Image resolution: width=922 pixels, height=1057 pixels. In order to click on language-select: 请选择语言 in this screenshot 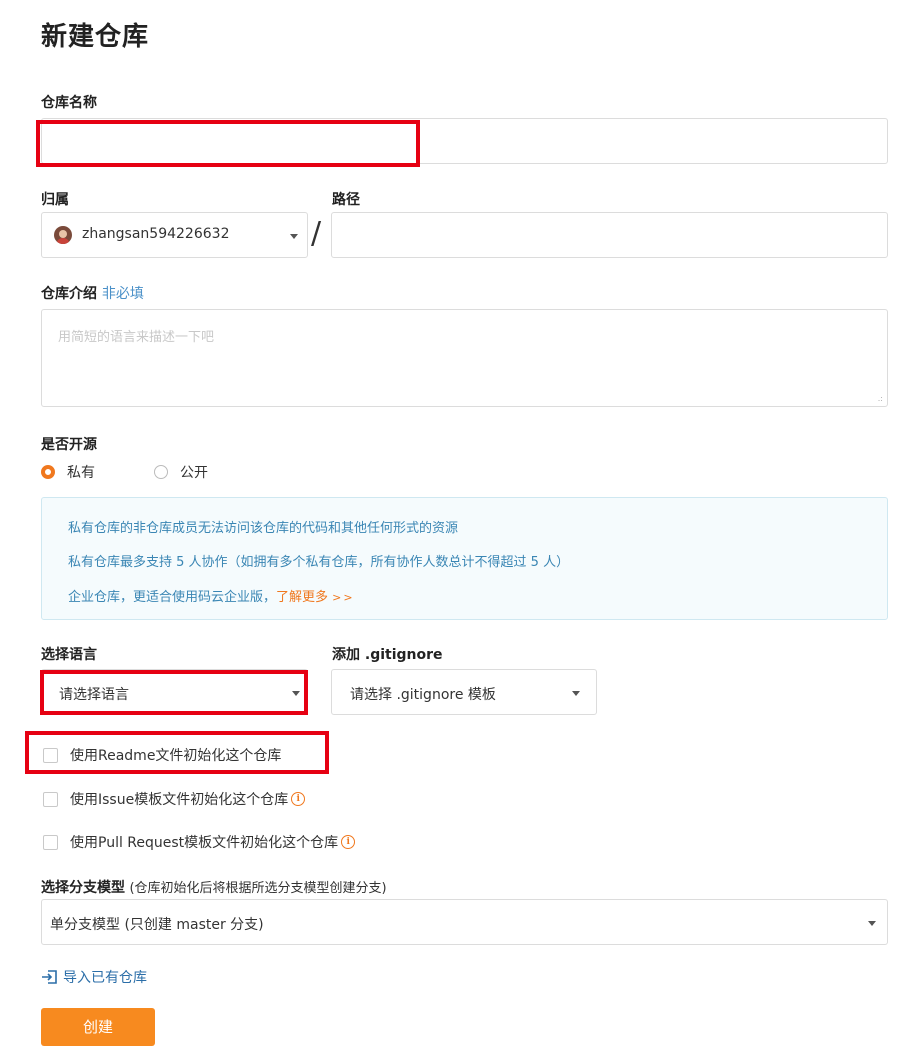, I will do `click(174, 692)`.